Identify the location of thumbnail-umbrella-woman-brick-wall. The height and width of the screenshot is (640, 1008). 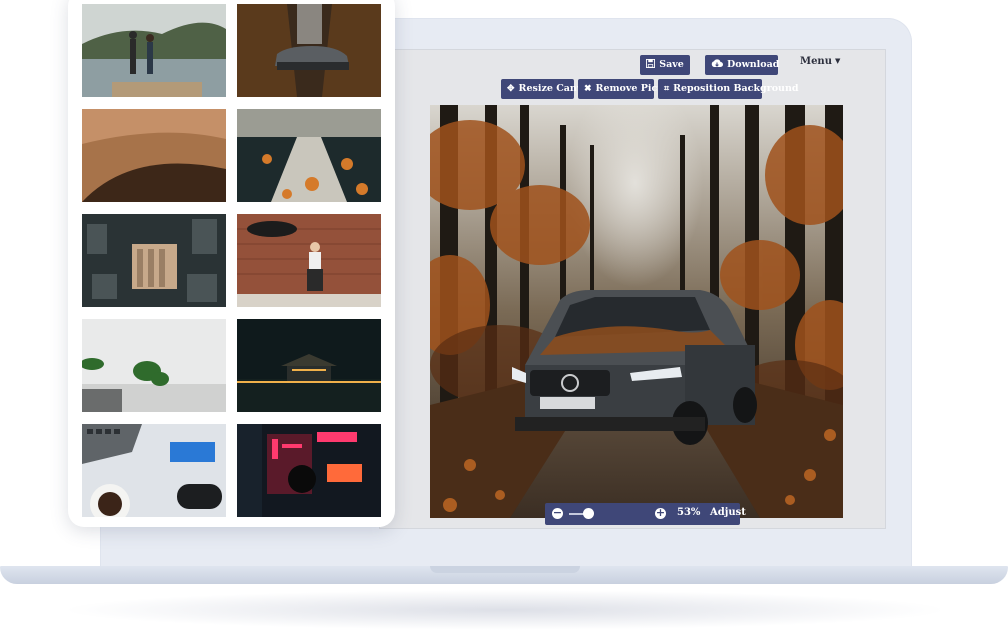
(309, 260).